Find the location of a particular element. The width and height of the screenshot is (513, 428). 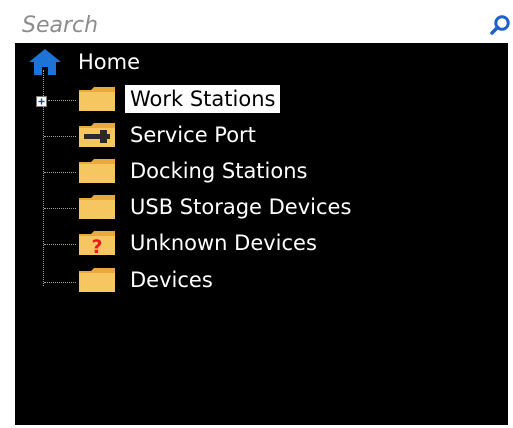

unknown-folder-icon: ? is located at coordinates (97, 243).